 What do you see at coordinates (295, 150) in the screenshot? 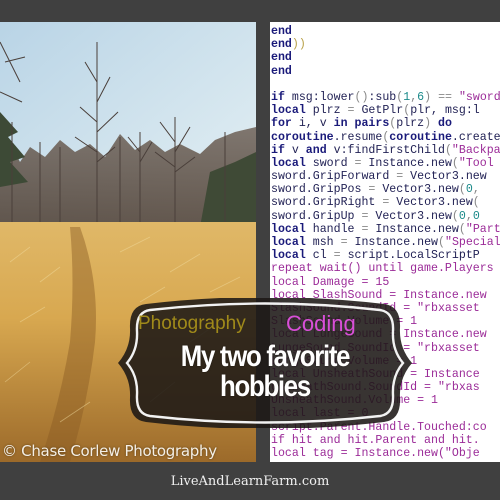
I see `code-token: v` at bounding box center [295, 150].